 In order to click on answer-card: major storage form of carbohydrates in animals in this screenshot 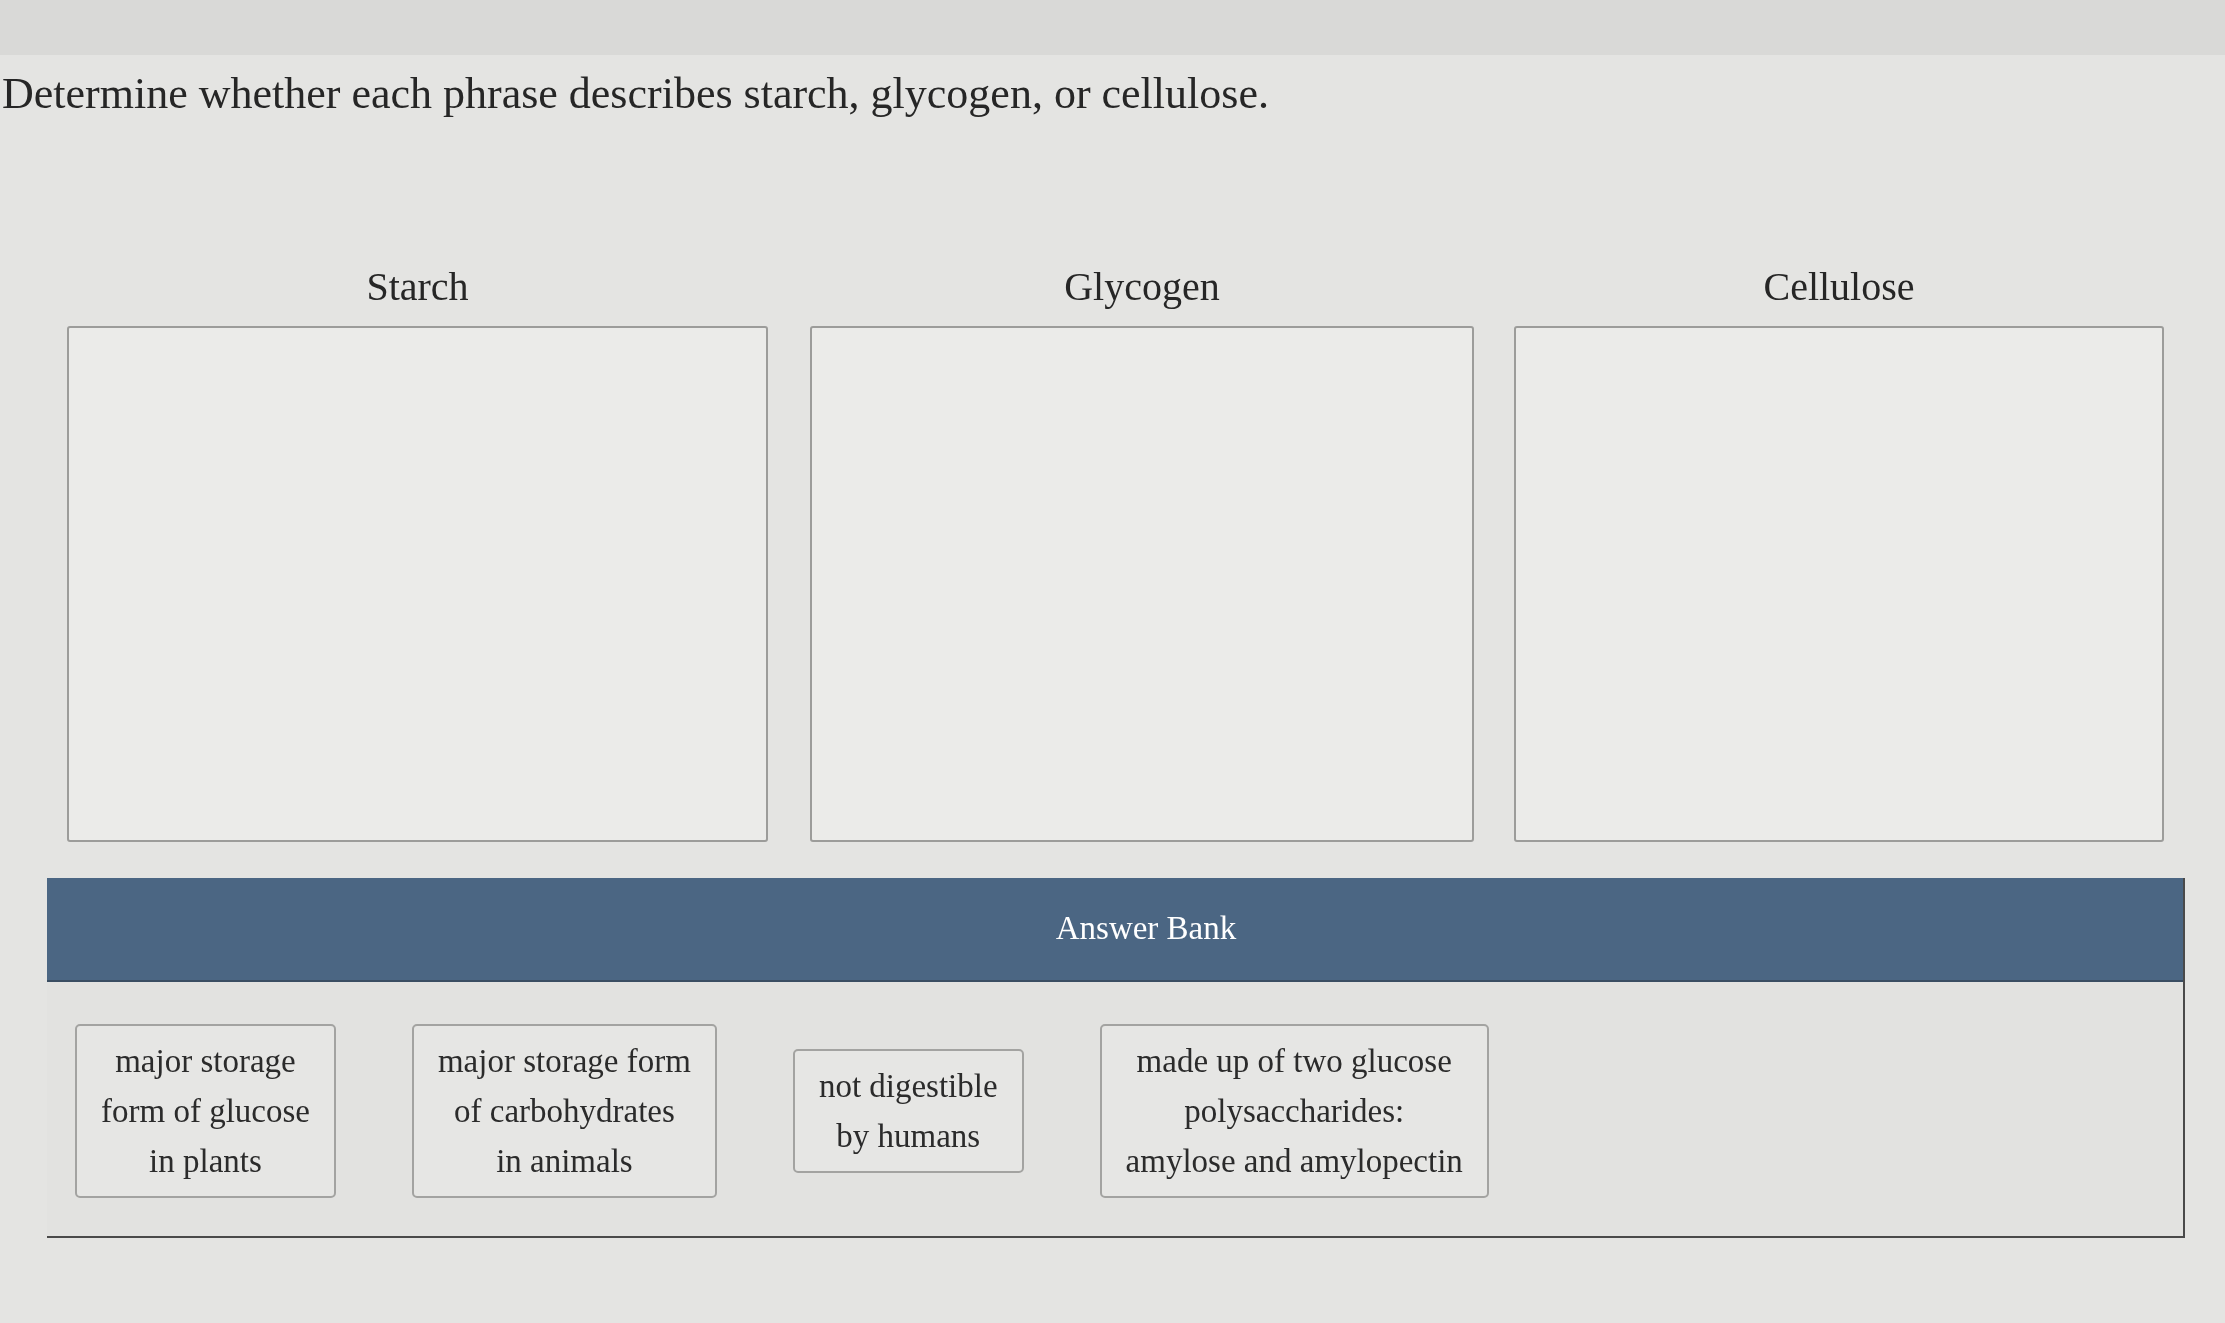, I will do `click(564, 1111)`.